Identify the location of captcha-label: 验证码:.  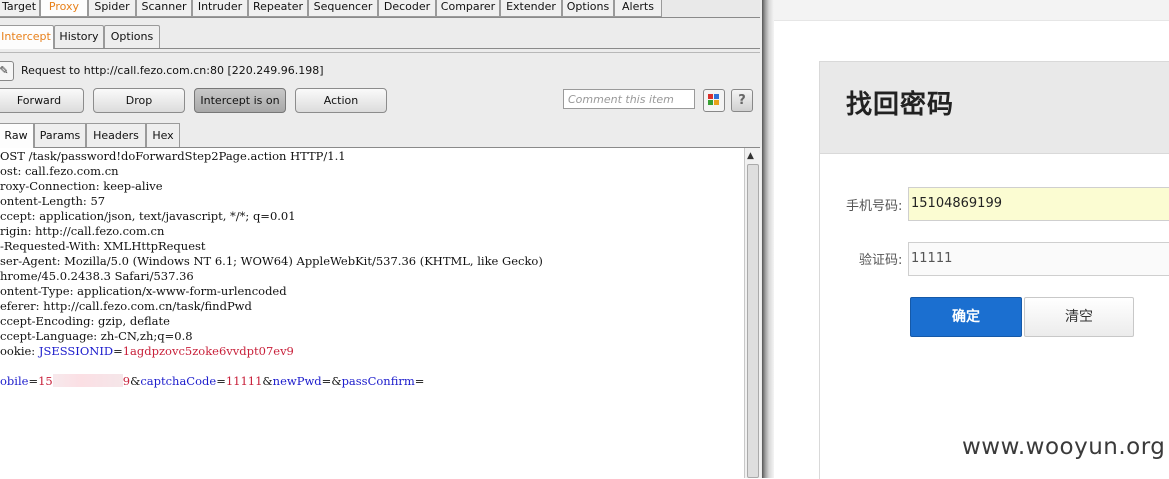
(881, 260).